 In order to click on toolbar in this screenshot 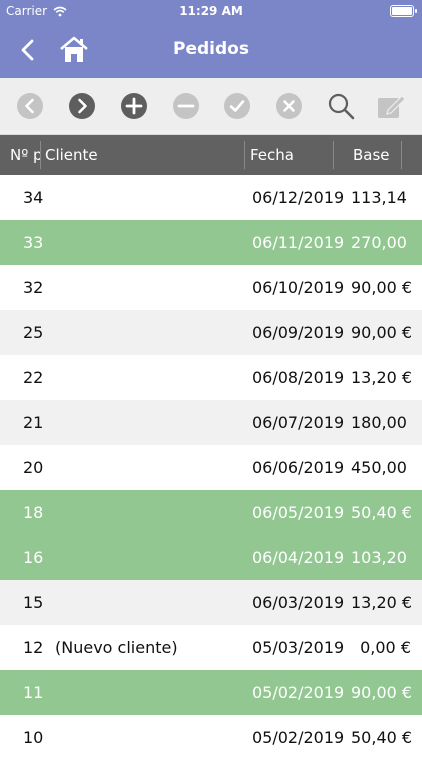, I will do `click(211, 106)`.